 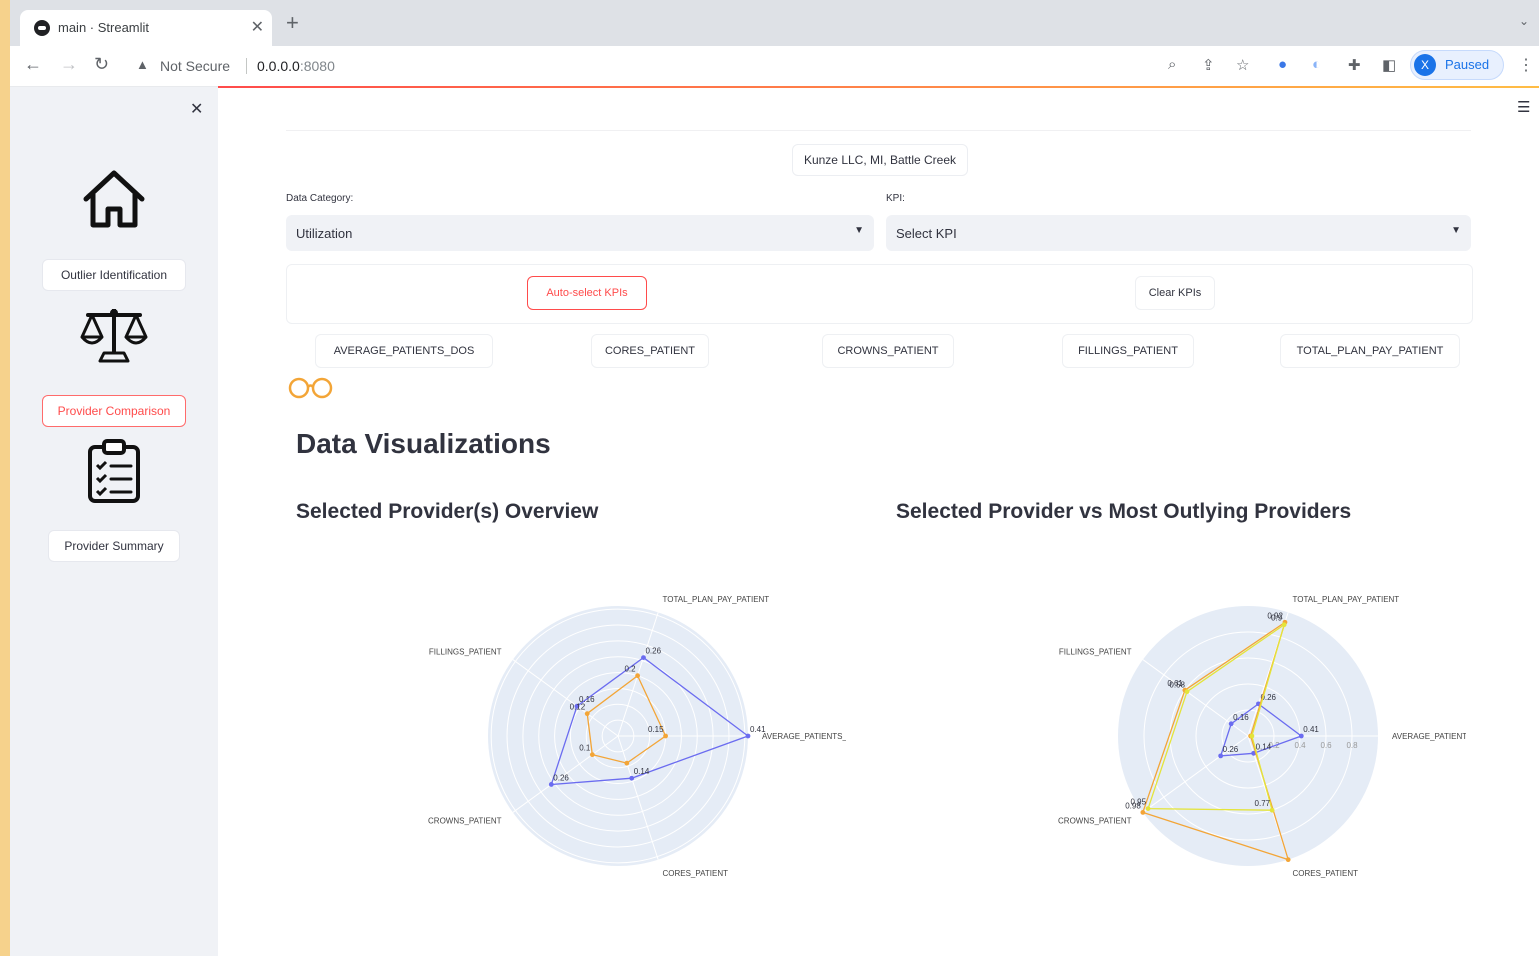 I want to click on data-label: 0.77, so click(x=1263, y=803).